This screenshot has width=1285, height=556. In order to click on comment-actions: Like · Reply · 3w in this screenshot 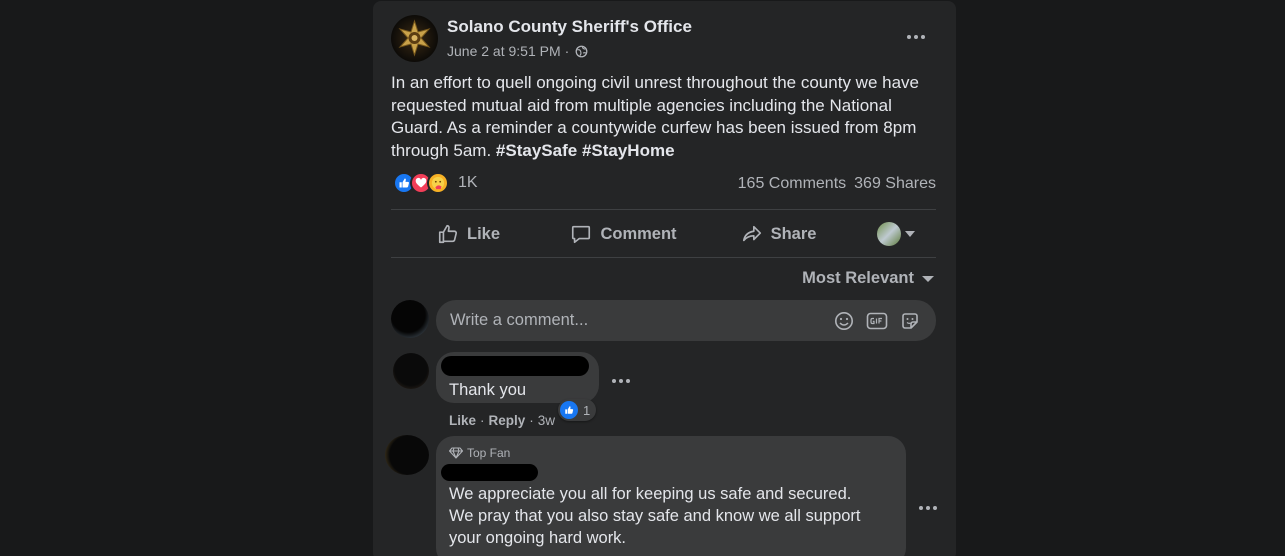, I will do `click(502, 420)`.